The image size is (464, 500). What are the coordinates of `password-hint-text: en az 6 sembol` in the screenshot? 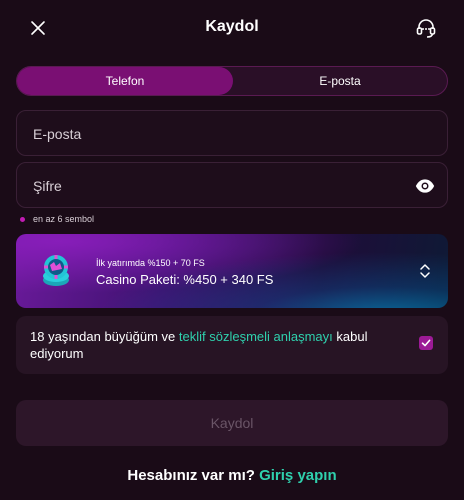 It's located at (64, 219).